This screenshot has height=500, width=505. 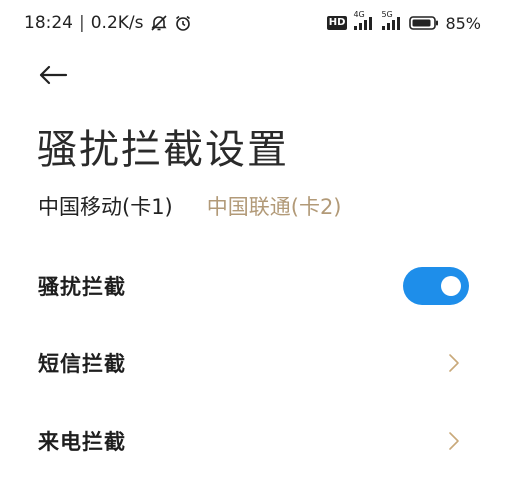 I want to click on network-speed: 0.2K/s, so click(x=117, y=23).